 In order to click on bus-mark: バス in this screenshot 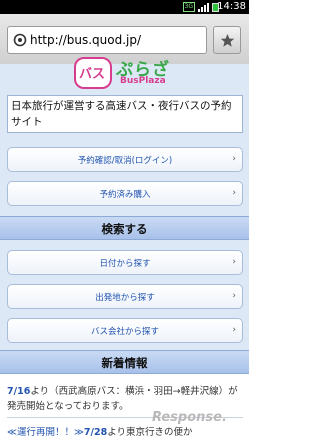, I will do `click(93, 73)`.